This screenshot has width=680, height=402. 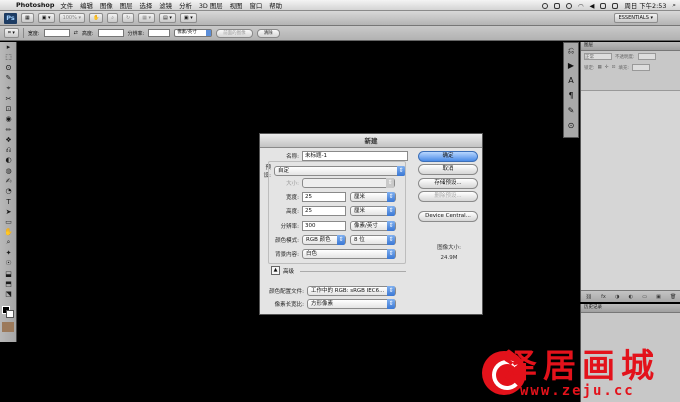 I want to click on shape-tool-icon: ▭, so click(x=8, y=222).